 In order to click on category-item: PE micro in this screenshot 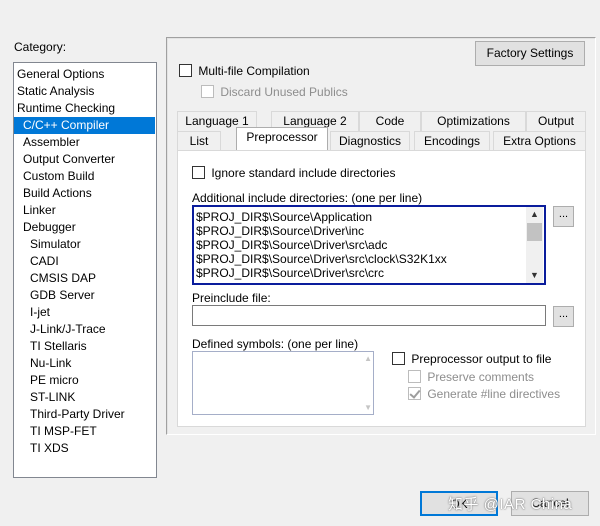, I will do `click(84, 380)`.